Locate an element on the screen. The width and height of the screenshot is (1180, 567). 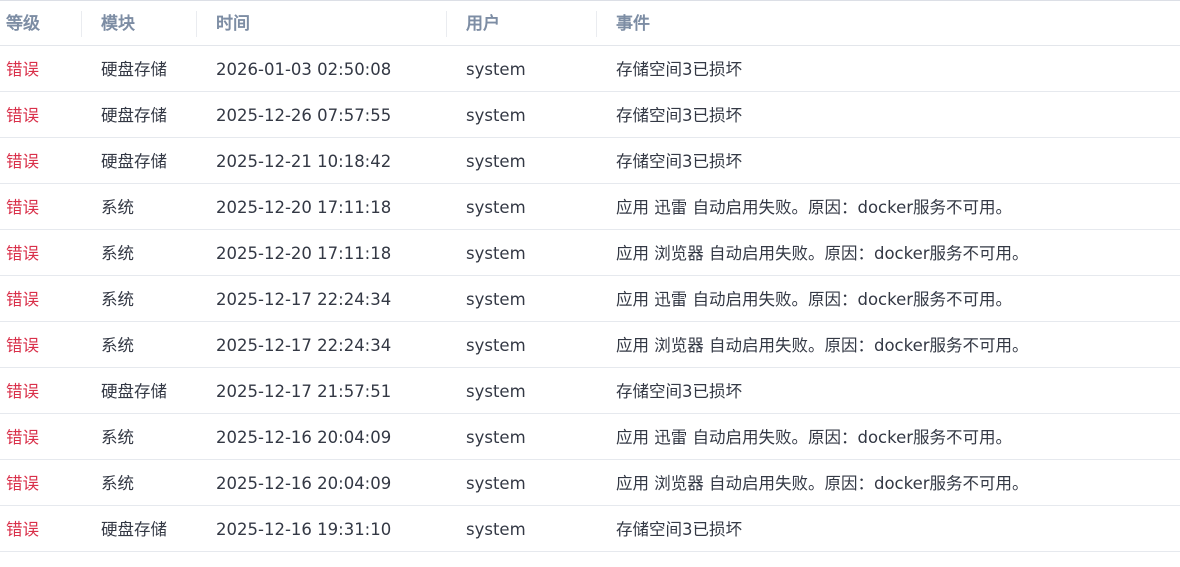
time-cell: 2025-12-16 19:31:10 is located at coordinates (304, 529).